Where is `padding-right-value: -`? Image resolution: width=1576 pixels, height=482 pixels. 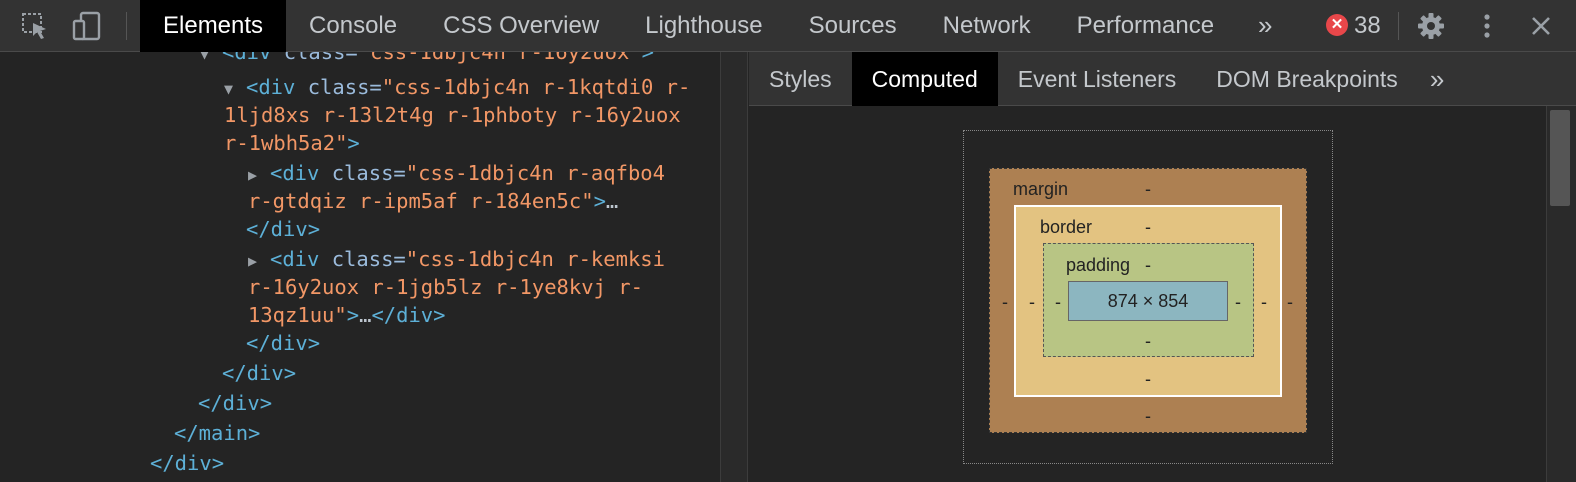 padding-right-value: - is located at coordinates (1238, 302).